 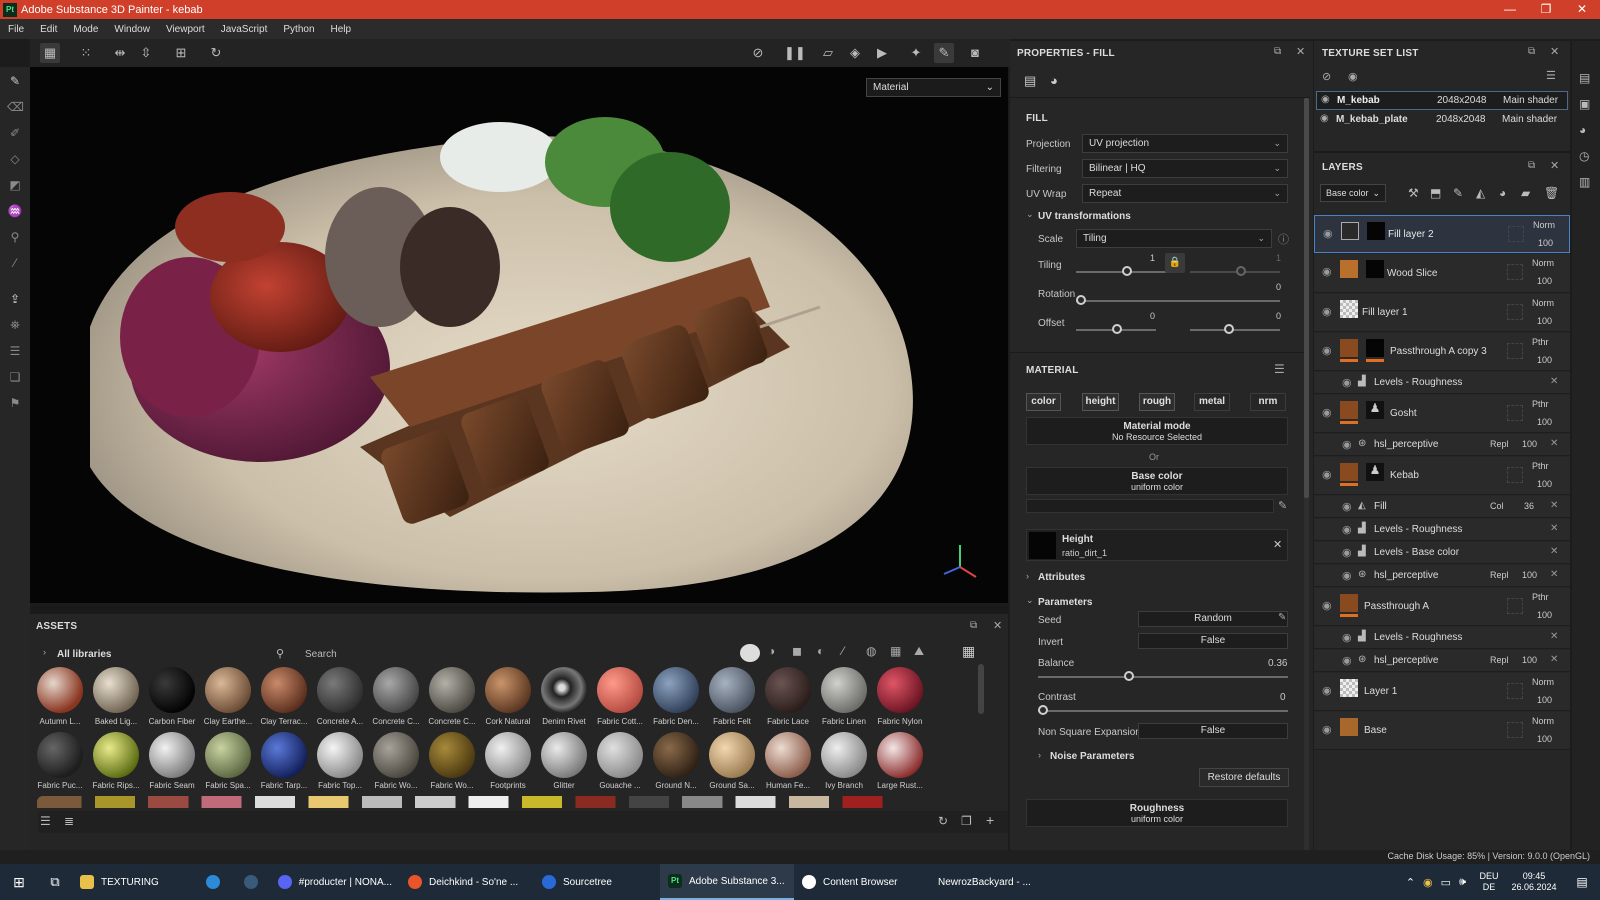 I want to click on contrast-slider-track, so click(x=1163, y=711).